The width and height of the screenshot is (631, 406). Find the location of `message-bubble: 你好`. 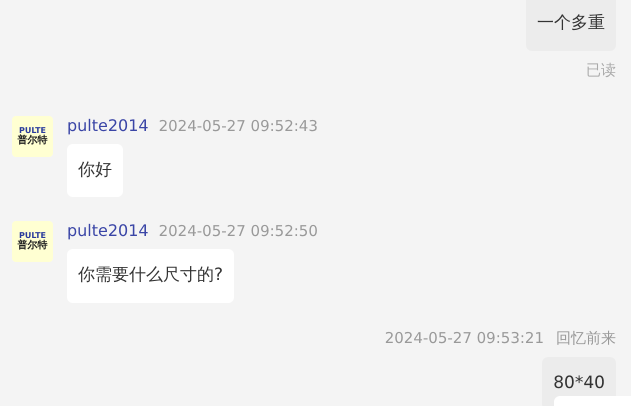

message-bubble: 你好 is located at coordinates (95, 170).